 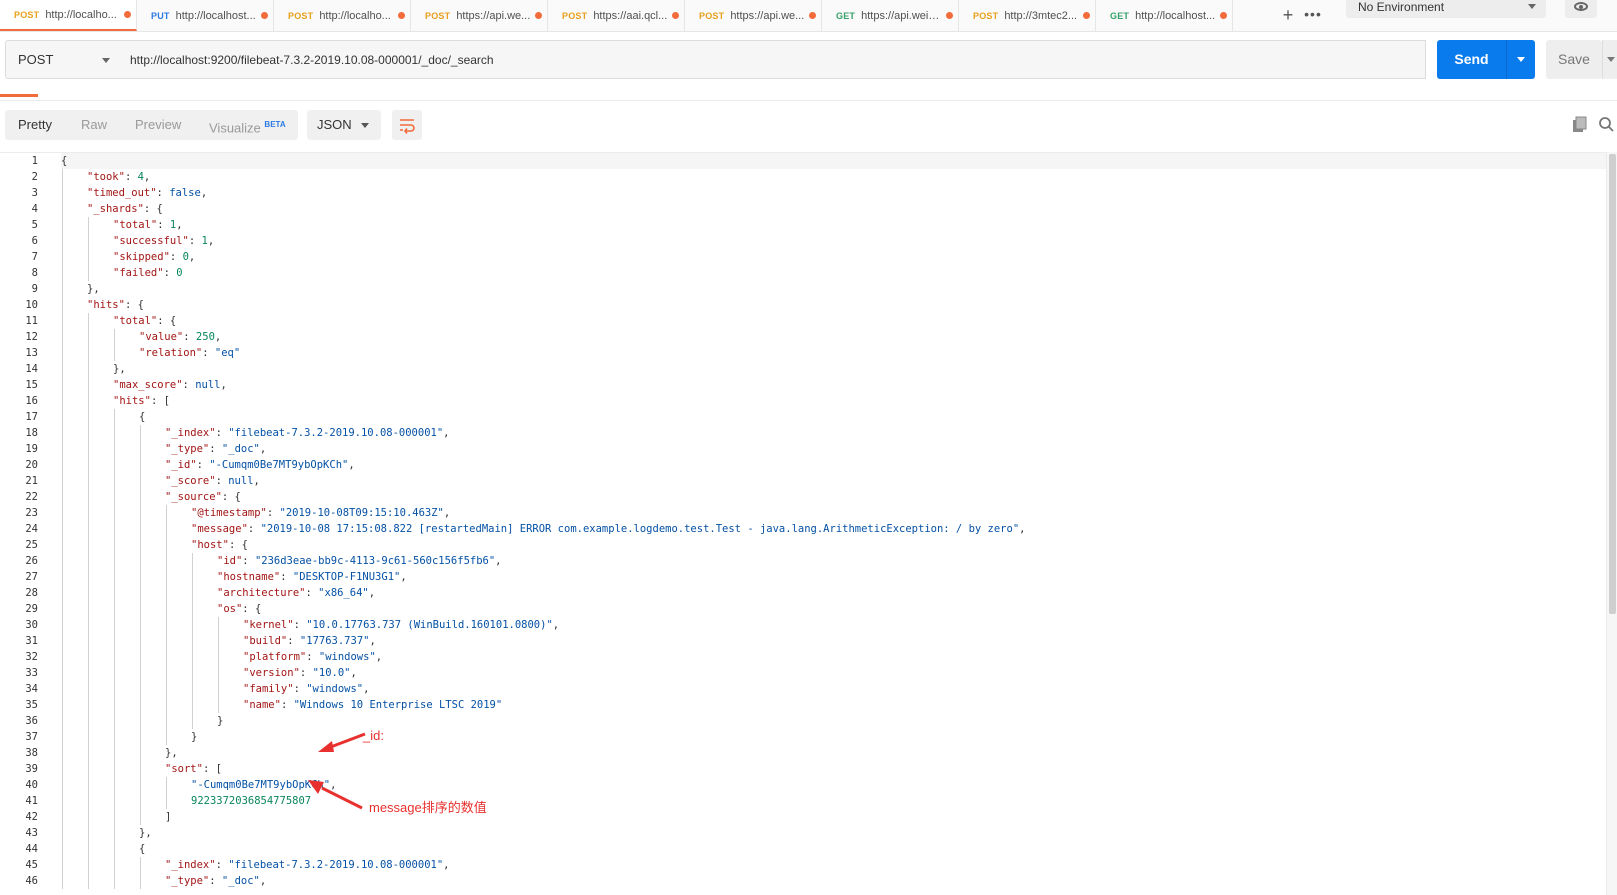 I want to click on line-number: 24, so click(x=31, y=529).